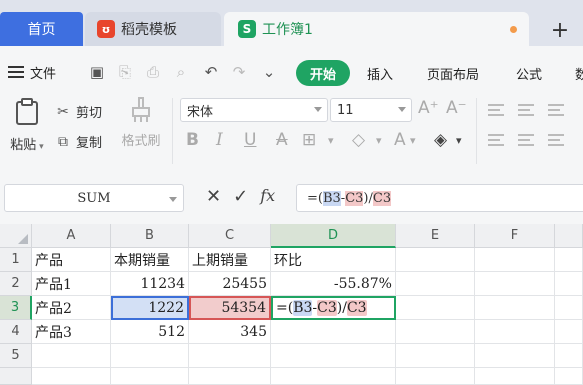 This screenshot has height=385, width=583. I want to click on column-header-e: E, so click(435, 236).